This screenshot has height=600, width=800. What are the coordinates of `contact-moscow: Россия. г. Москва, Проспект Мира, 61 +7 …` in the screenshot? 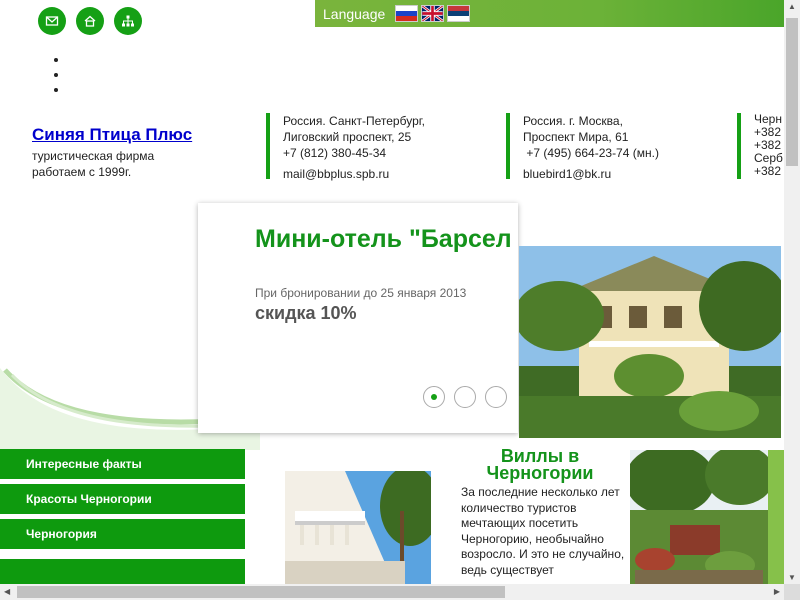 It's located at (619, 147).